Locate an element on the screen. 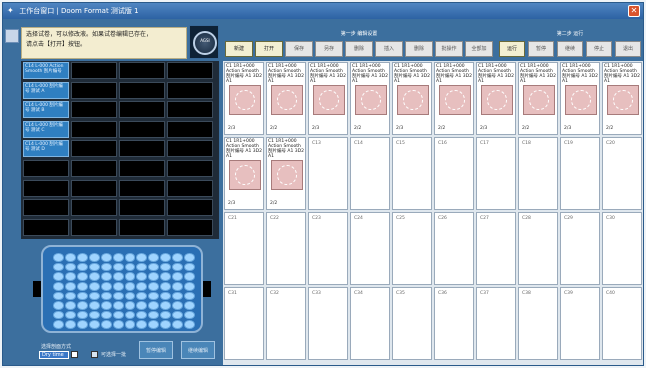 This screenshot has height=368, width=646. resume-edit-button: 继续编辑 is located at coordinates (198, 350).